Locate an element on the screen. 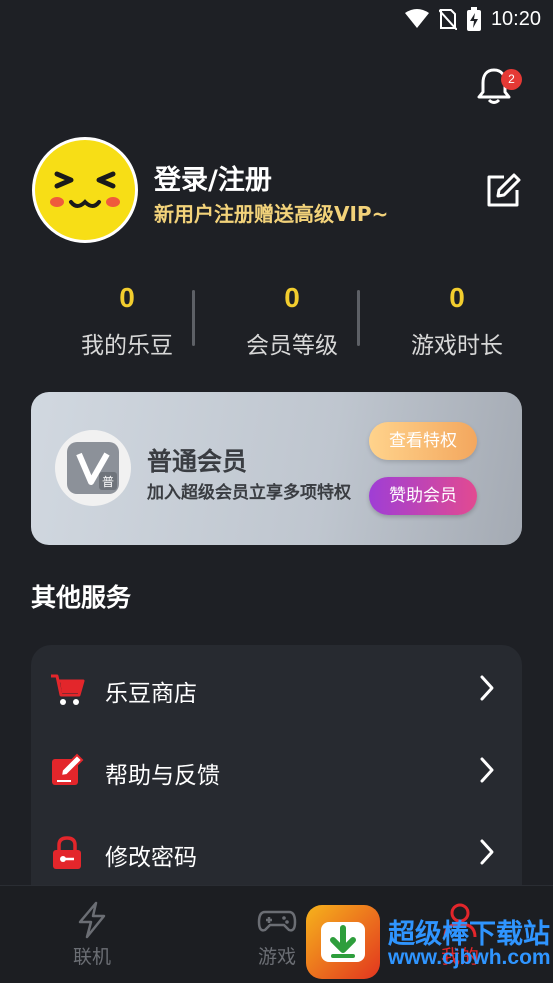 The image size is (553, 983). badge-mark: 普 is located at coordinates (108, 482).